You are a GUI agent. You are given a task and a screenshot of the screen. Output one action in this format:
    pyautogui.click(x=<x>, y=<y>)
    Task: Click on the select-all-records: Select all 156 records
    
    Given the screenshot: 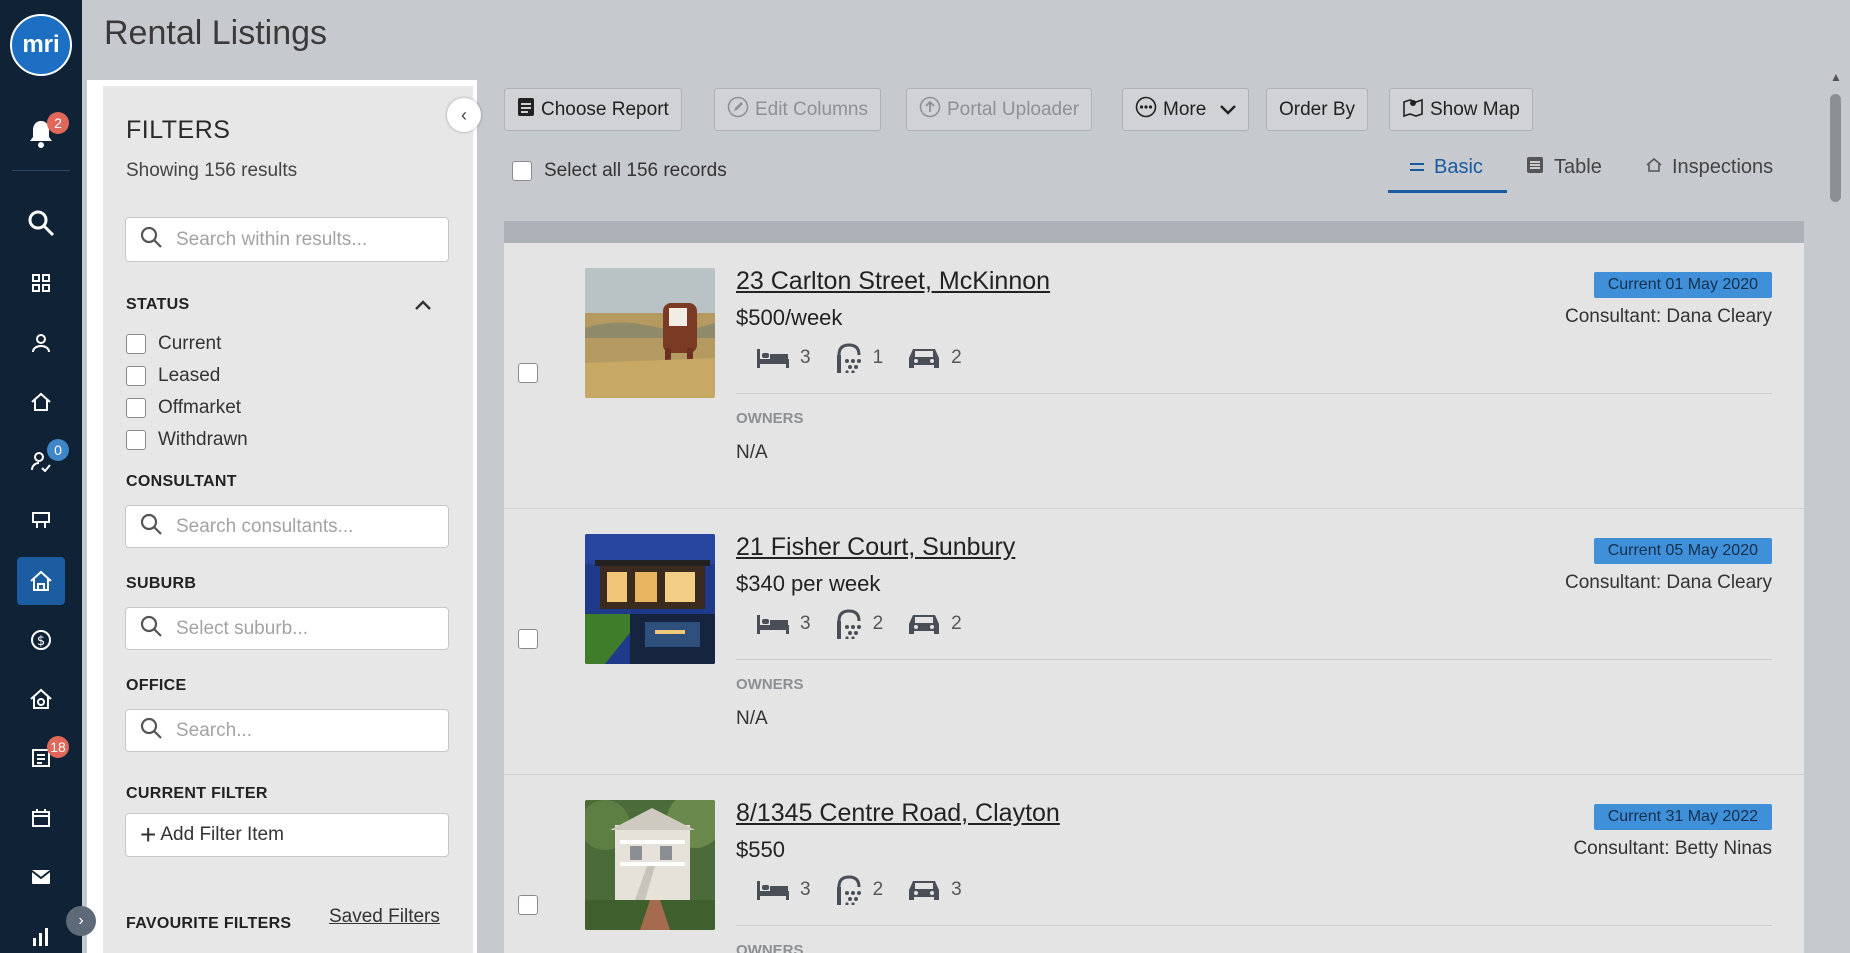 What is the action you would take?
    pyautogui.click(x=619, y=171)
    